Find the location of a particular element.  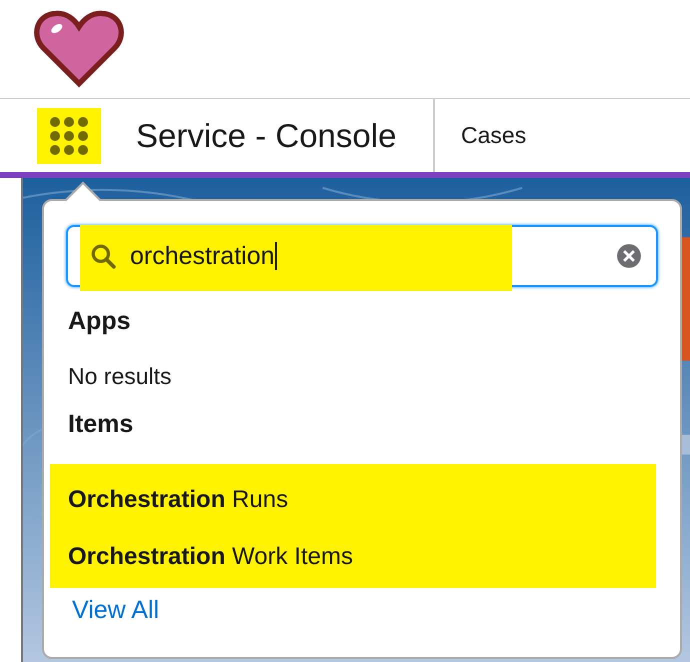

section-heading: Apps is located at coordinates (100, 322).